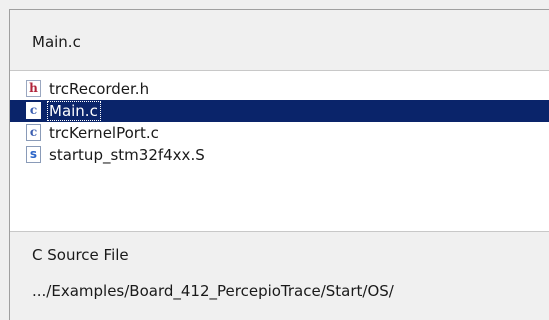 The width and height of the screenshot is (549, 320). What do you see at coordinates (279, 231) in the screenshot?
I see `footer-divider` at bounding box center [279, 231].